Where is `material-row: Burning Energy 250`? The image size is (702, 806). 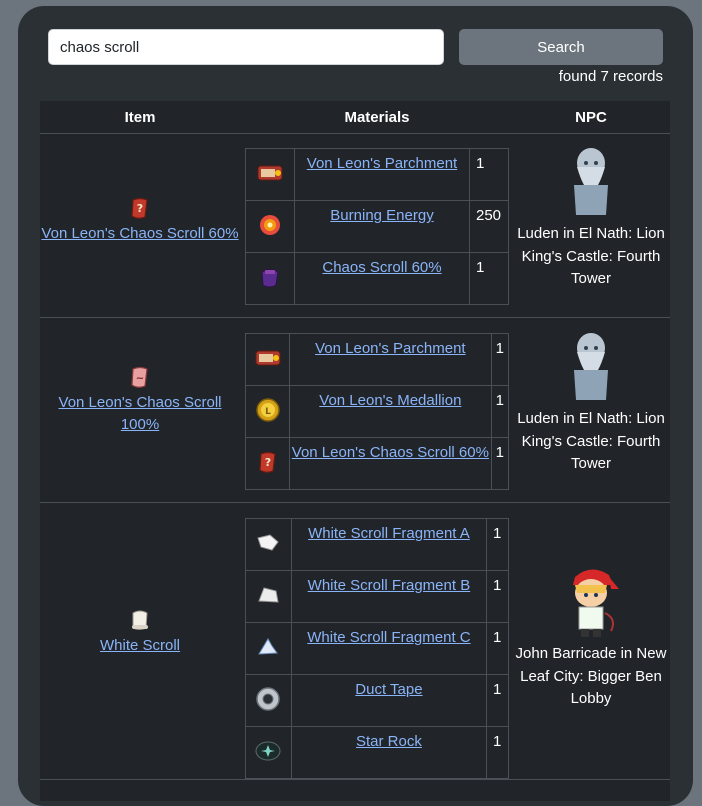 material-row: Burning Energy 250 is located at coordinates (377, 226).